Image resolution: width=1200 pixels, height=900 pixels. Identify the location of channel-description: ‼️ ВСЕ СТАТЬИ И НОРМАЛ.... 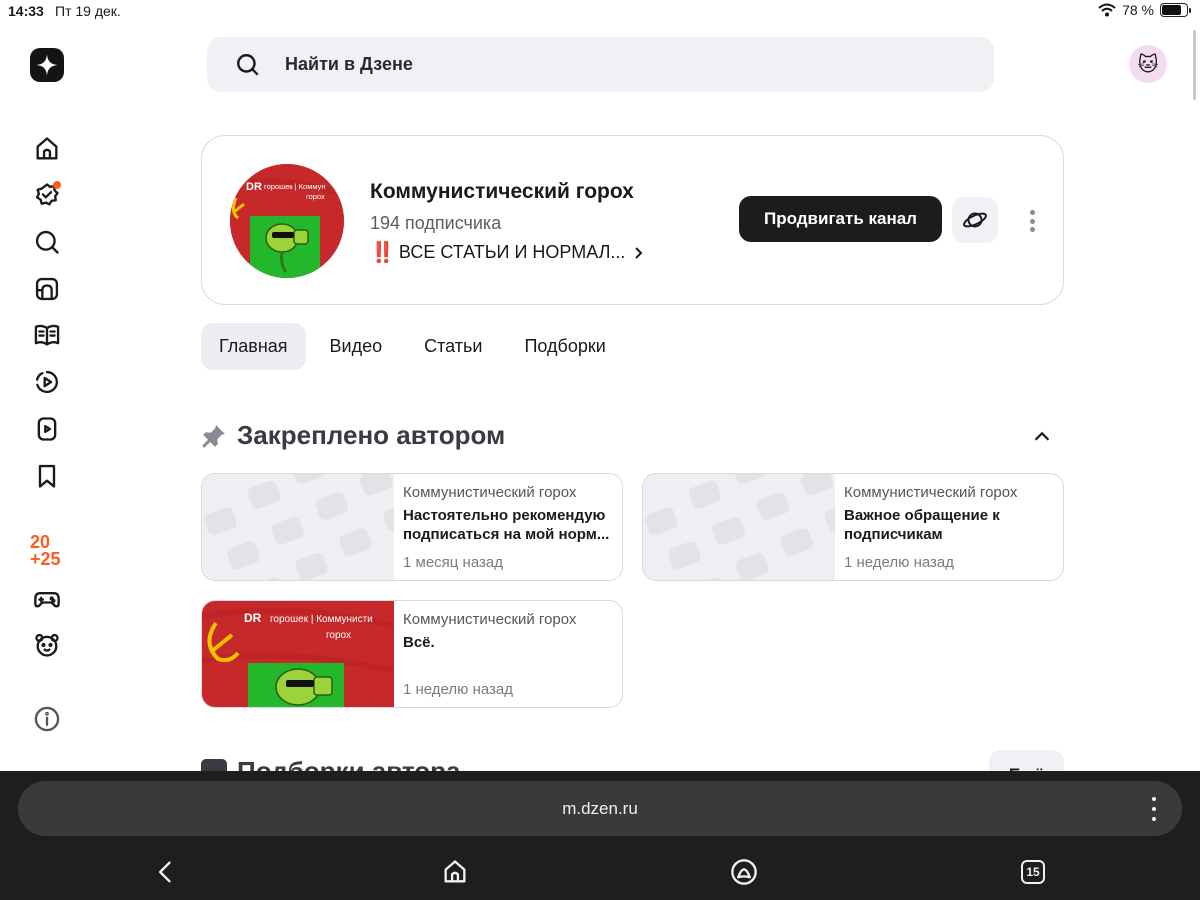
(507, 252).